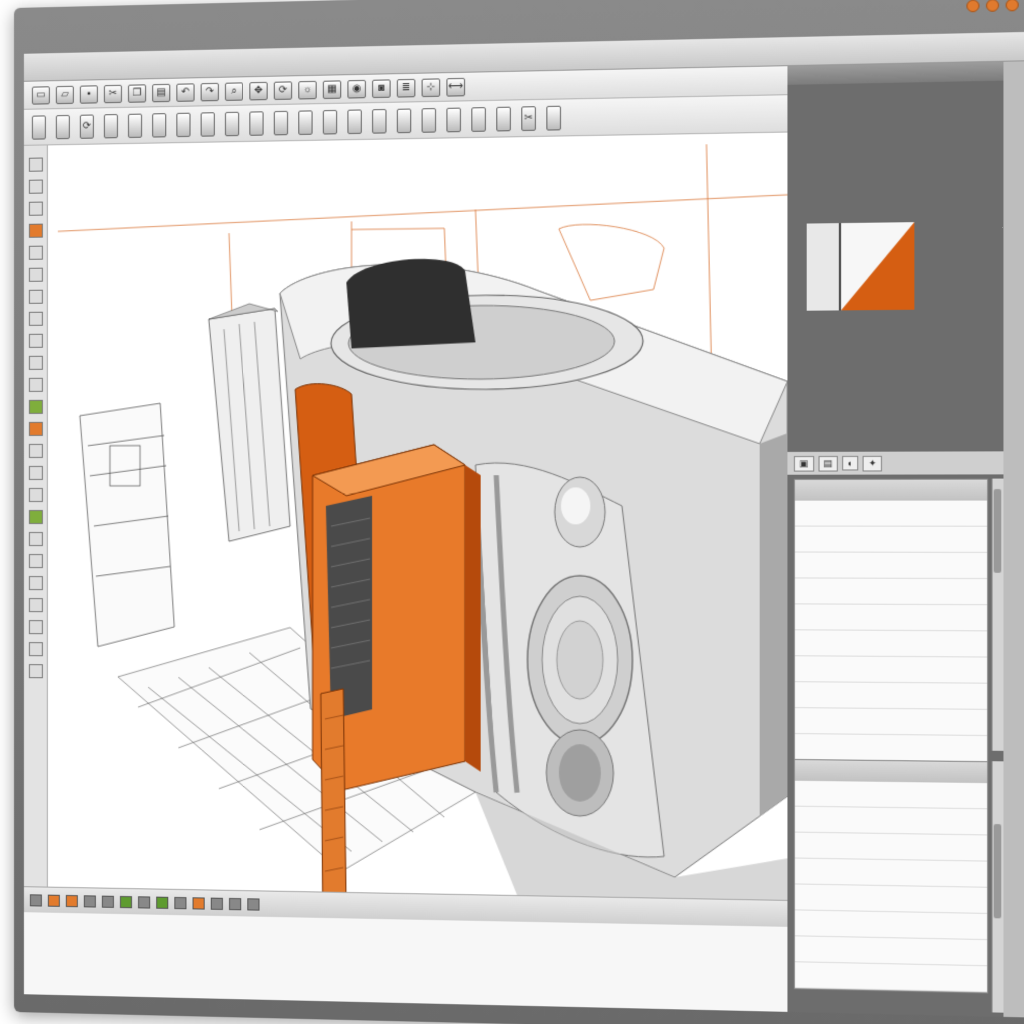  Describe the element at coordinates (256, 123) in the screenshot. I see `line-icon` at that location.